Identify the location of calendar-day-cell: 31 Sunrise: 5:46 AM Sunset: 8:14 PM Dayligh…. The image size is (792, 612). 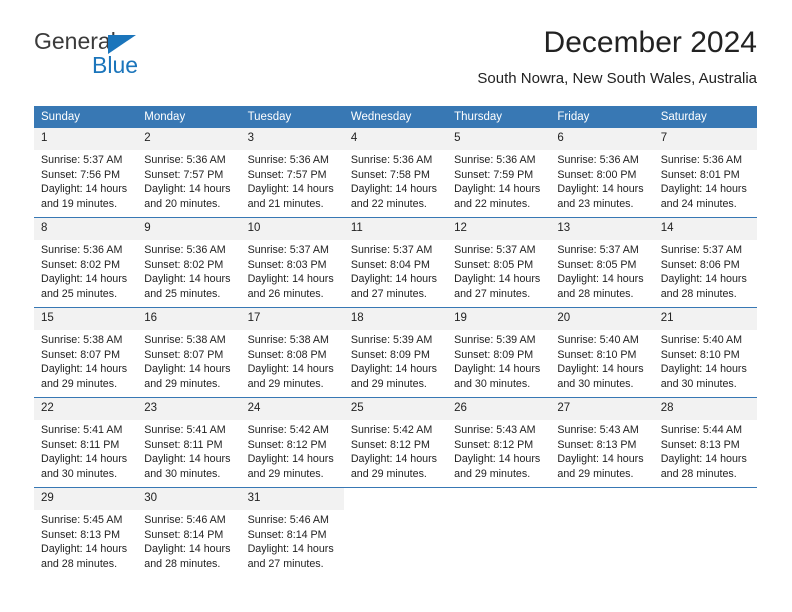
(292, 532).